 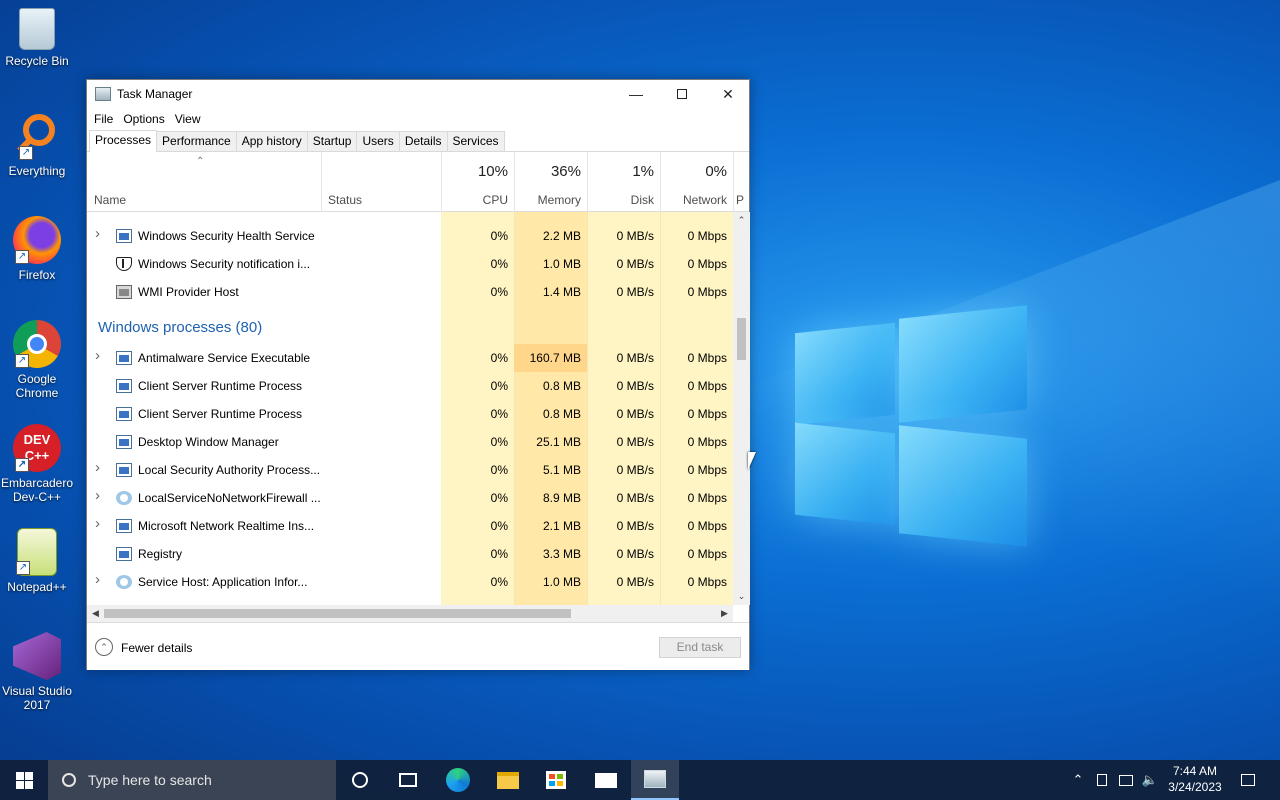 What do you see at coordinates (104, 647) in the screenshot?
I see `chevron-up-circle-icon: ⌃` at bounding box center [104, 647].